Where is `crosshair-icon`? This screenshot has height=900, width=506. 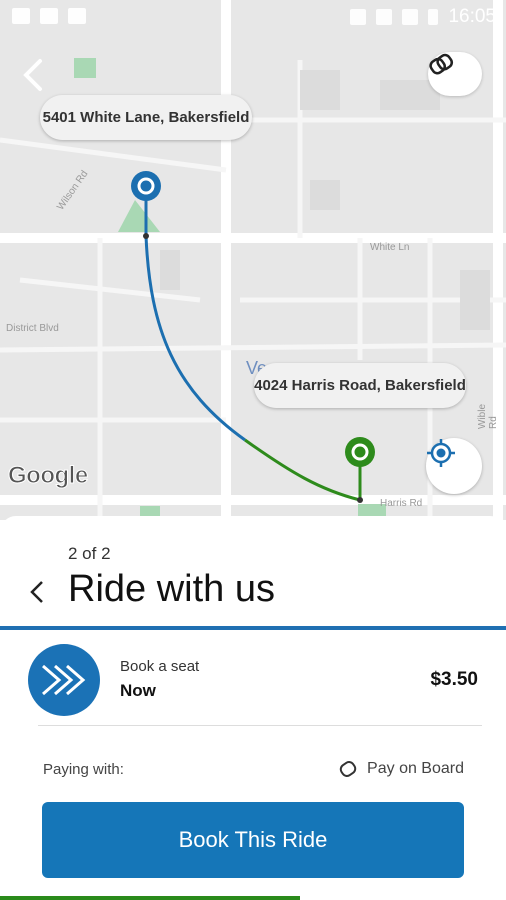 crosshair-icon is located at coordinates (441, 453).